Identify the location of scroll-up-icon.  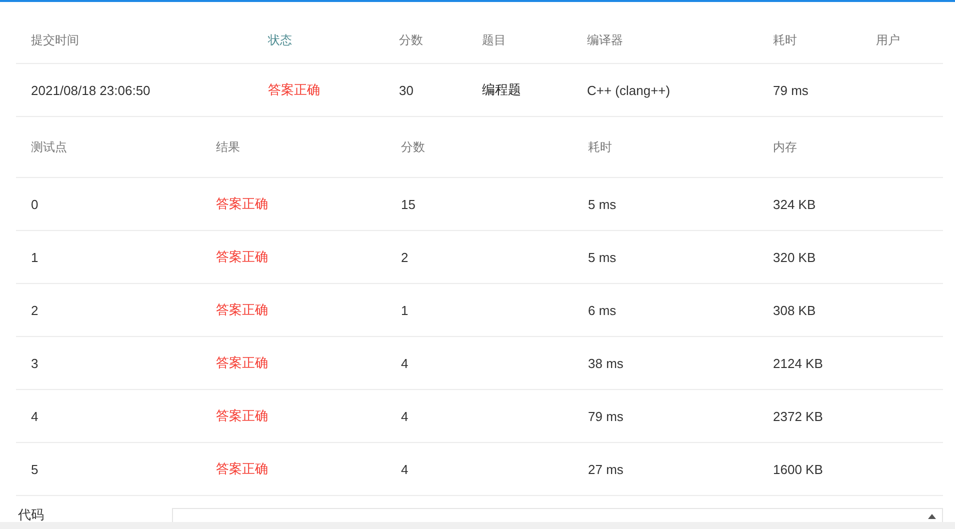
(932, 516).